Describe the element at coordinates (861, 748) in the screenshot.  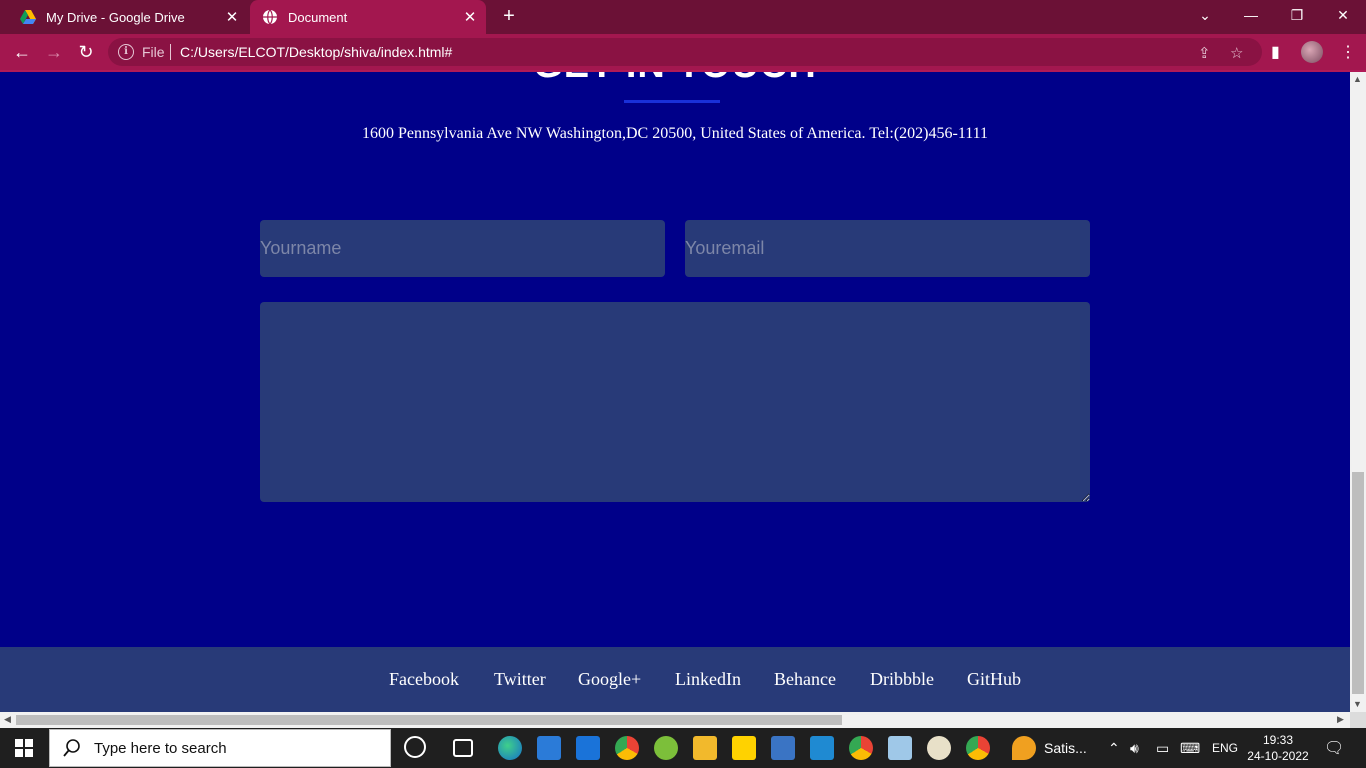
I see `chrome-profile-icon` at that location.